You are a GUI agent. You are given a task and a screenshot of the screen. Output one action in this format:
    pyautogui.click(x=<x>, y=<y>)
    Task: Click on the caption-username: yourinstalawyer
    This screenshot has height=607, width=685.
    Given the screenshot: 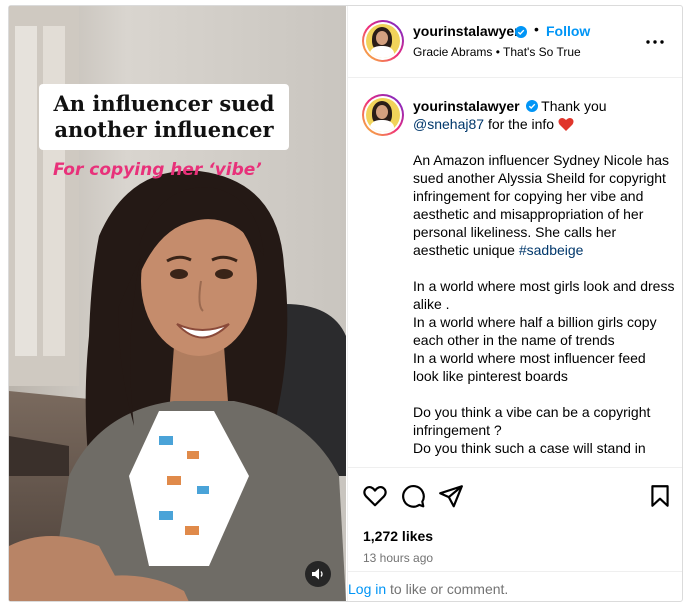 What is the action you would take?
    pyautogui.click(x=466, y=106)
    